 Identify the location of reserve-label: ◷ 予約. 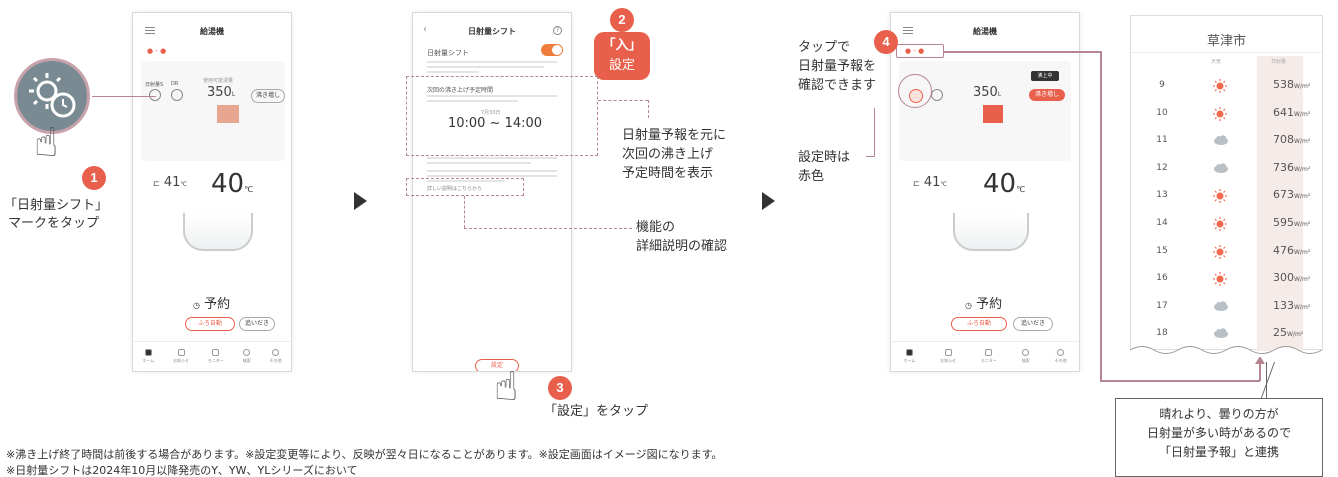
(984, 304).